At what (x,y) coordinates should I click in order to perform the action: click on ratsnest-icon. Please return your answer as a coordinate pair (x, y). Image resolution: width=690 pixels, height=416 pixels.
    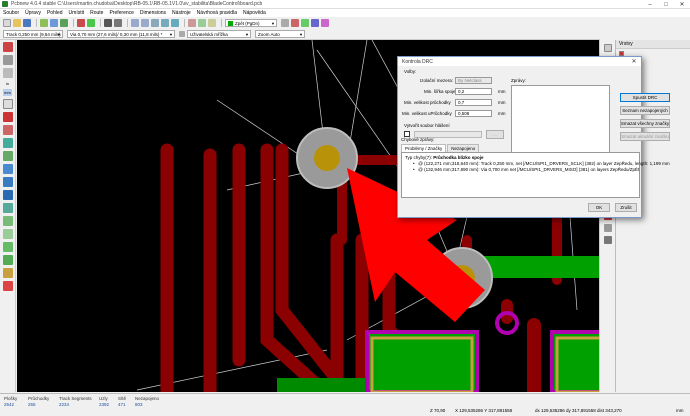
    Looking at the image, I should click on (7, 117).